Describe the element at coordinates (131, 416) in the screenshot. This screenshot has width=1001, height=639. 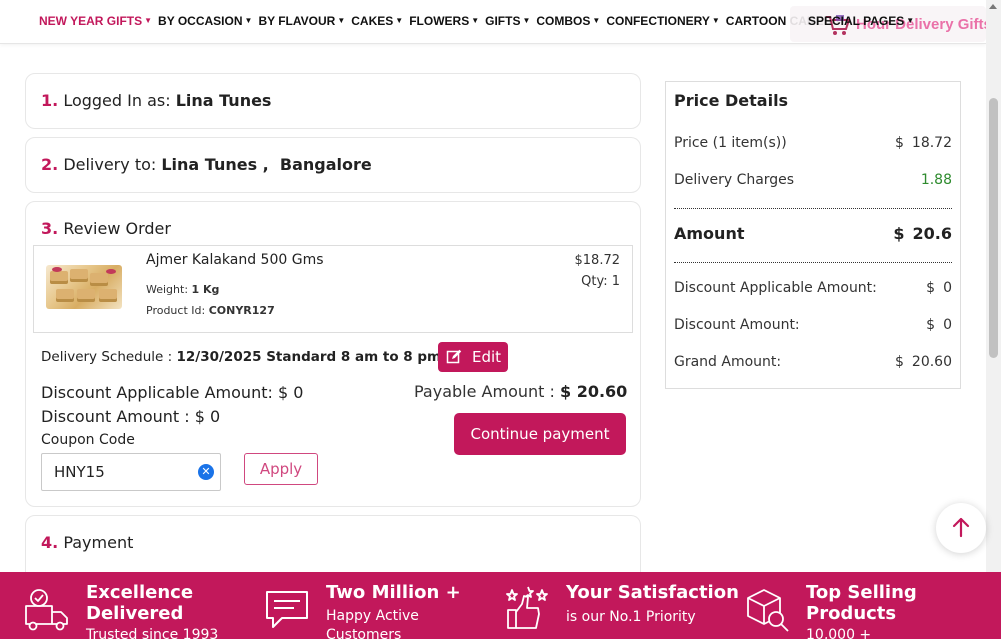
I see `discount-amount: Discount Amount : $ 0` at that location.